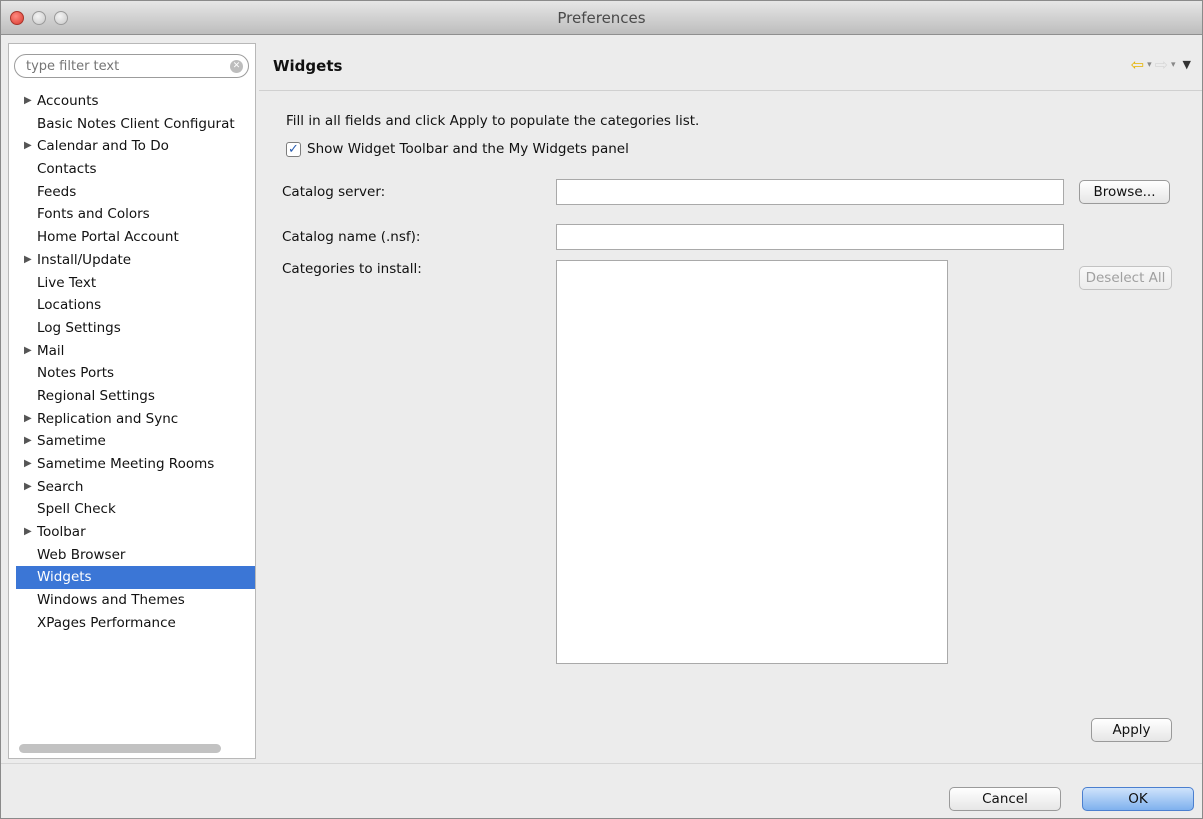  I want to click on sidebar-item: ▶ Replication and Sync, so click(139, 419).